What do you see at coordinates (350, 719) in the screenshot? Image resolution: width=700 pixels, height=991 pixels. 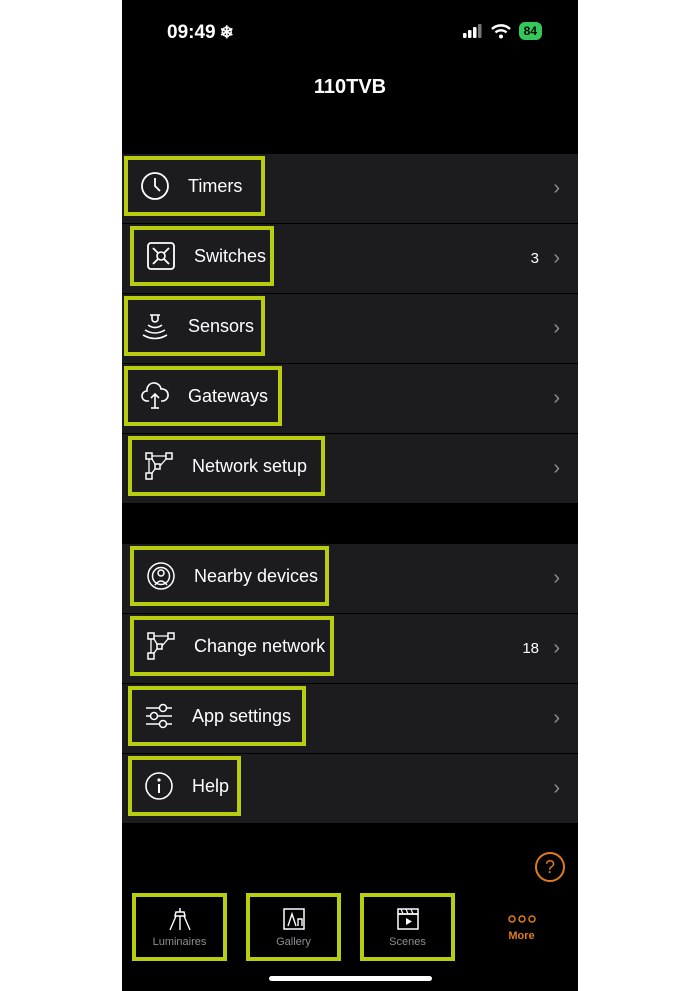 I see `row-app-settings: App settings ›` at bounding box center [350, 719].